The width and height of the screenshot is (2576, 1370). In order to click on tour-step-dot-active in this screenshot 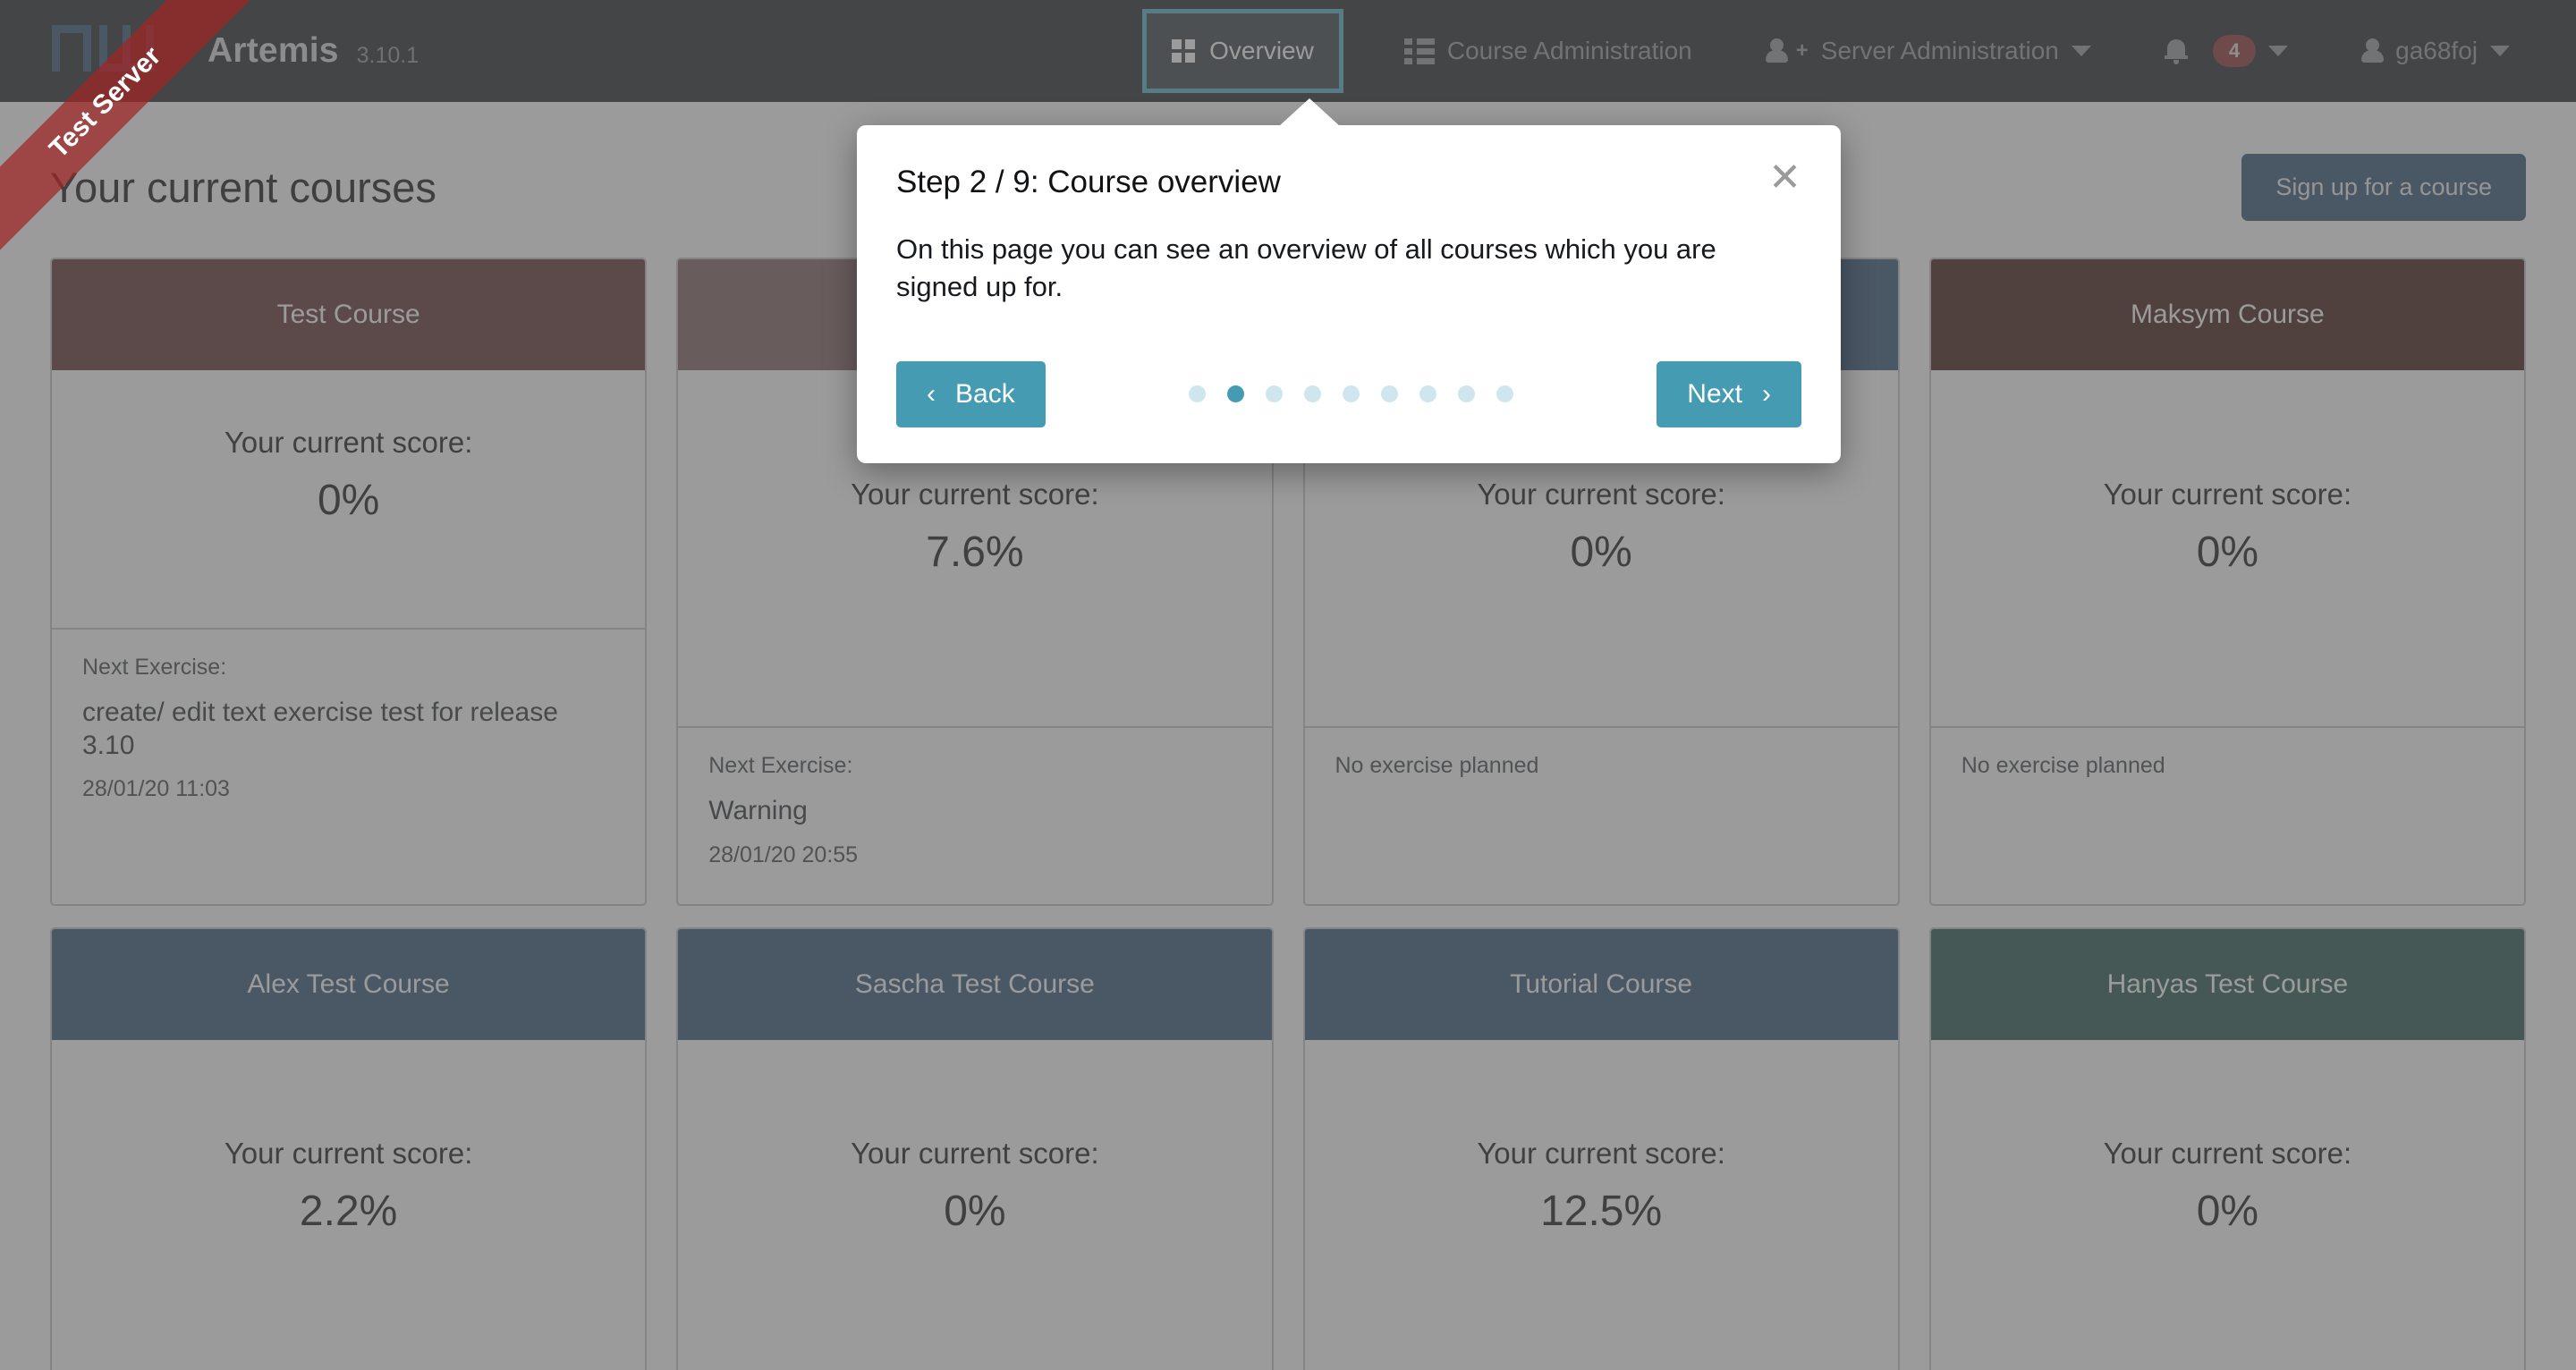, I will do `click(1235, 394)`.